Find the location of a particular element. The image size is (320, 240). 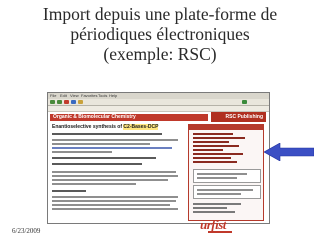

slide-title-line-3: (exemple: RSC) is located at coordinates (160, 54).